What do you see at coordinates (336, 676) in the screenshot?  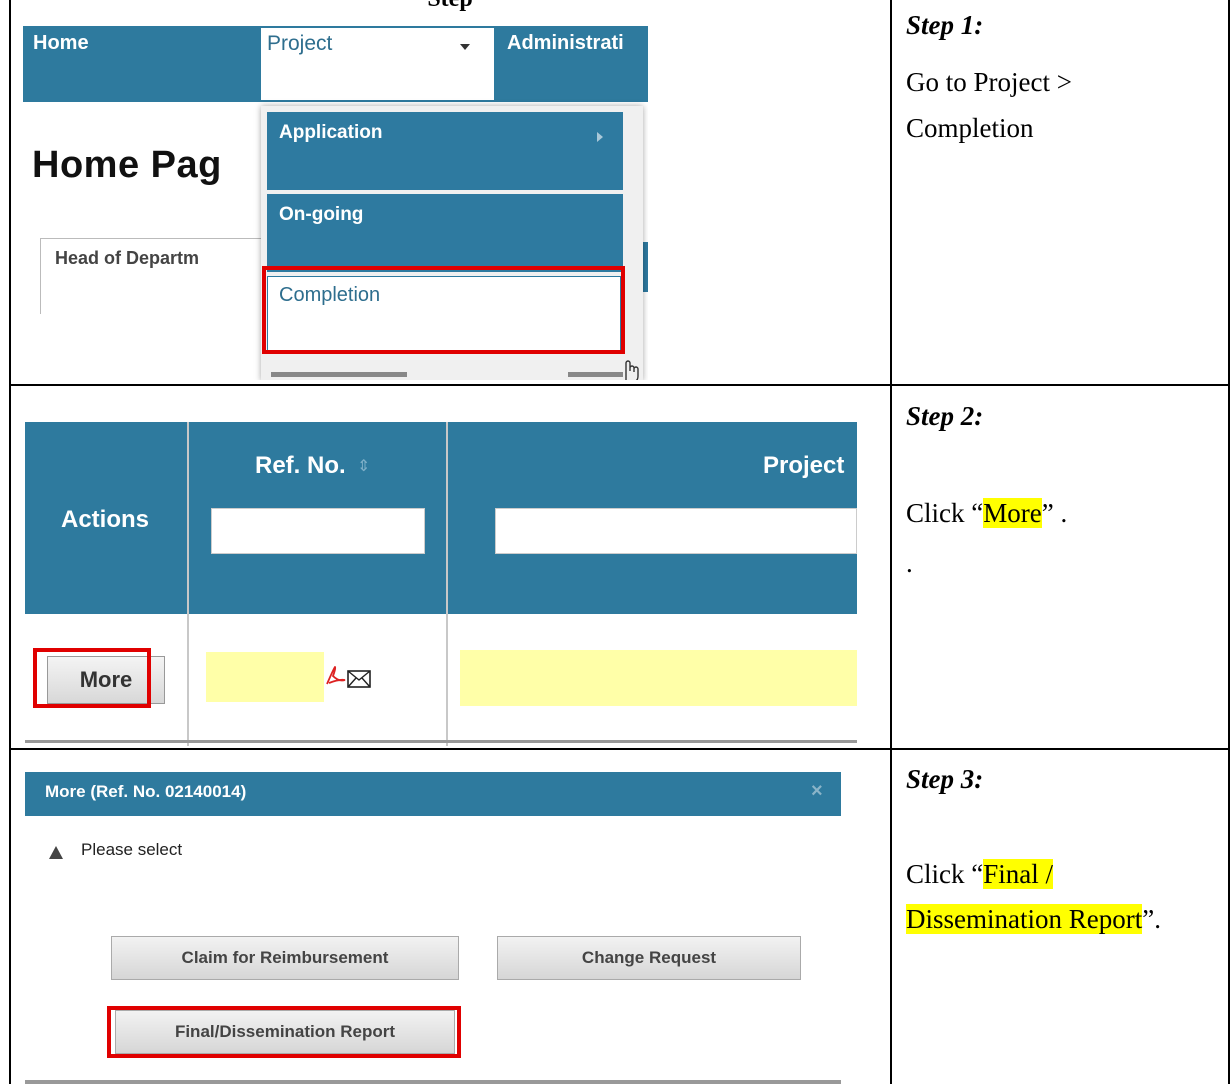 I see `pdf-icon` at bounding box center [336, 676].